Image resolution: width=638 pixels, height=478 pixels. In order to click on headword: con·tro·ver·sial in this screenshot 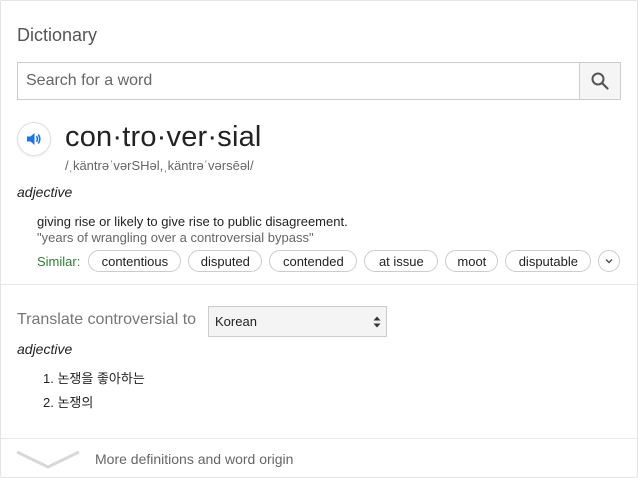, I will do `click(163, 137)`.